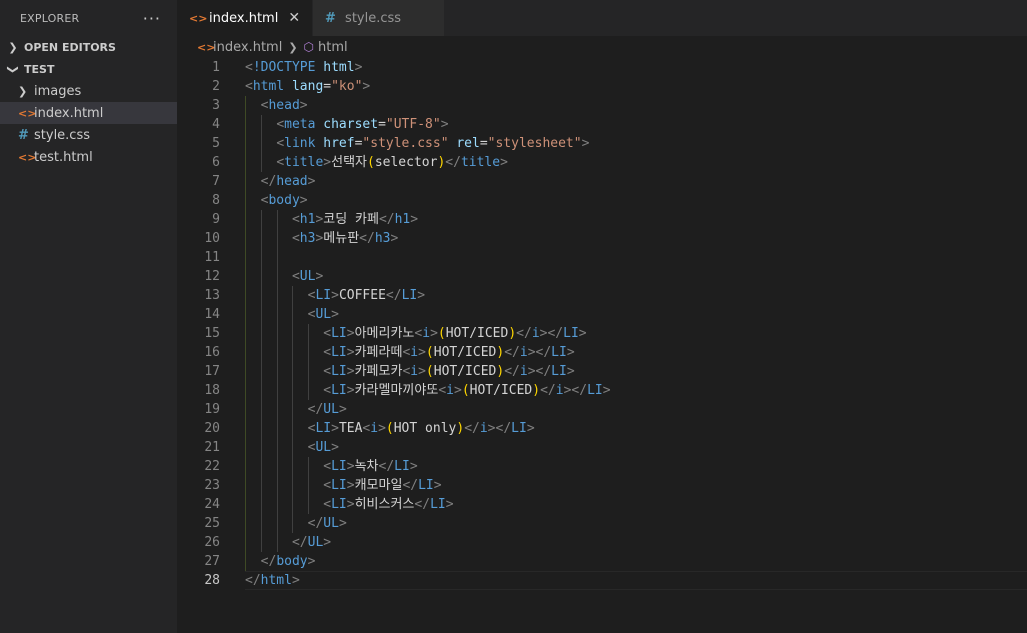 The width and height of the screenshot is (1027, 633). Describe the element at coordinates (467, 390) in the screenshot. I see `line-code: <LI>카라멜마끼야또<i>(HOT/ICED)</i></LI>` at that location.